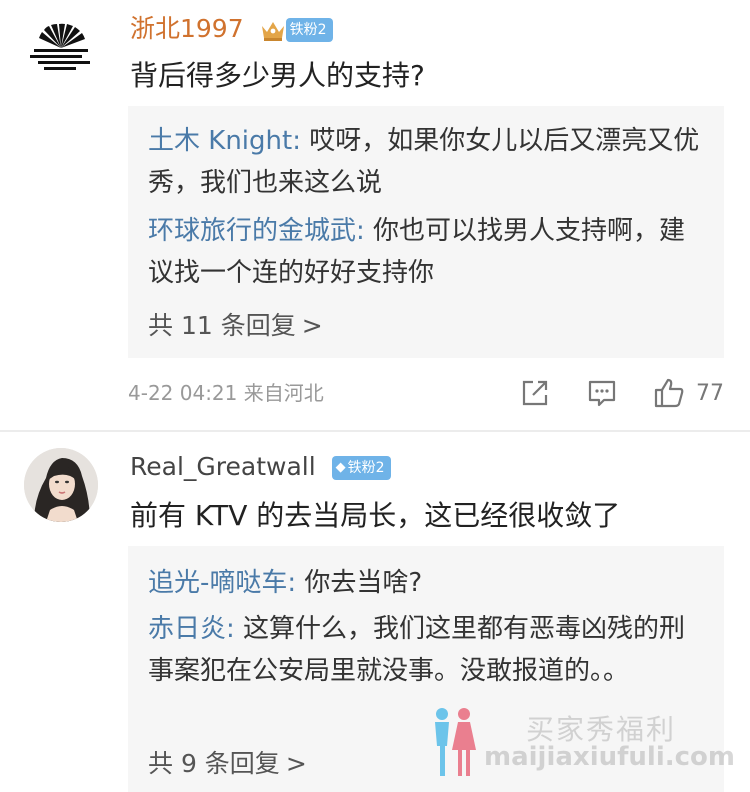 The image size is (750, 792). I want to click on username: Real_Greatwall ◆ 铁粉2, so click(260, 467).